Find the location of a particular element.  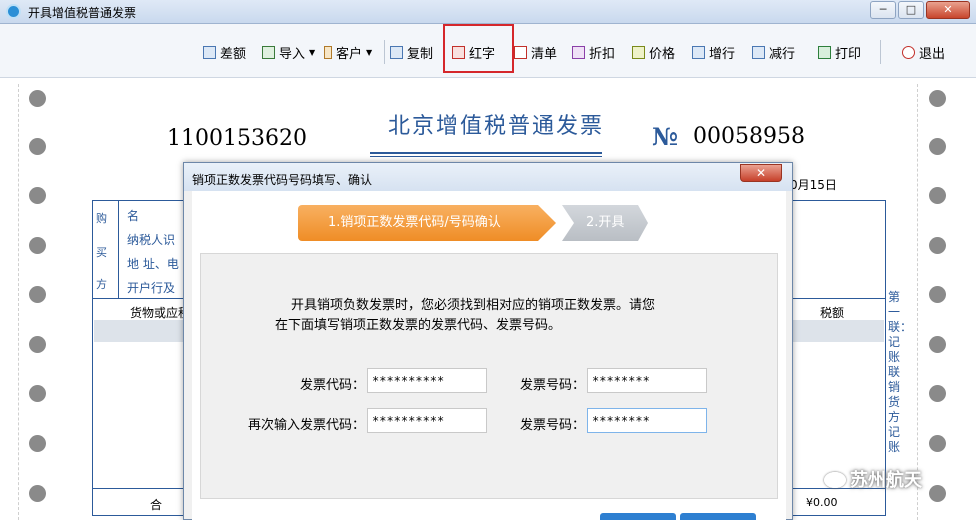

buyer-label-char: 方 is located at coordinates (101, 284).